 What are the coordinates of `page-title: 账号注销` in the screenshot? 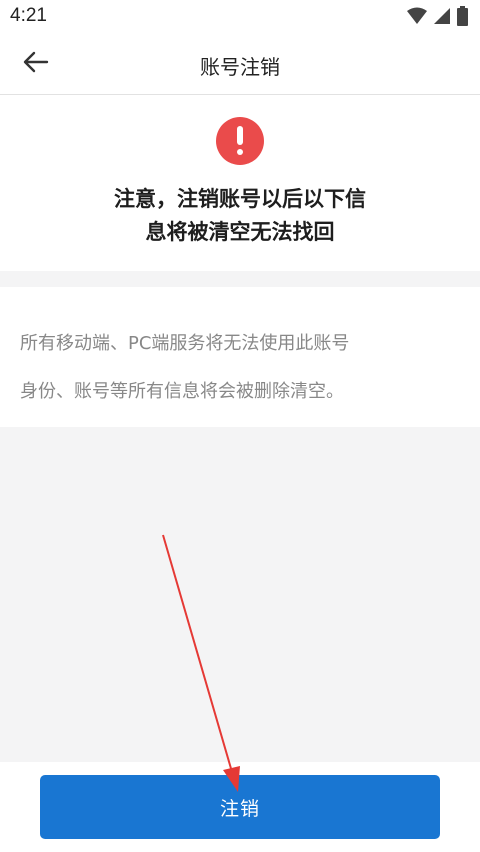 It's located at (240, 67).